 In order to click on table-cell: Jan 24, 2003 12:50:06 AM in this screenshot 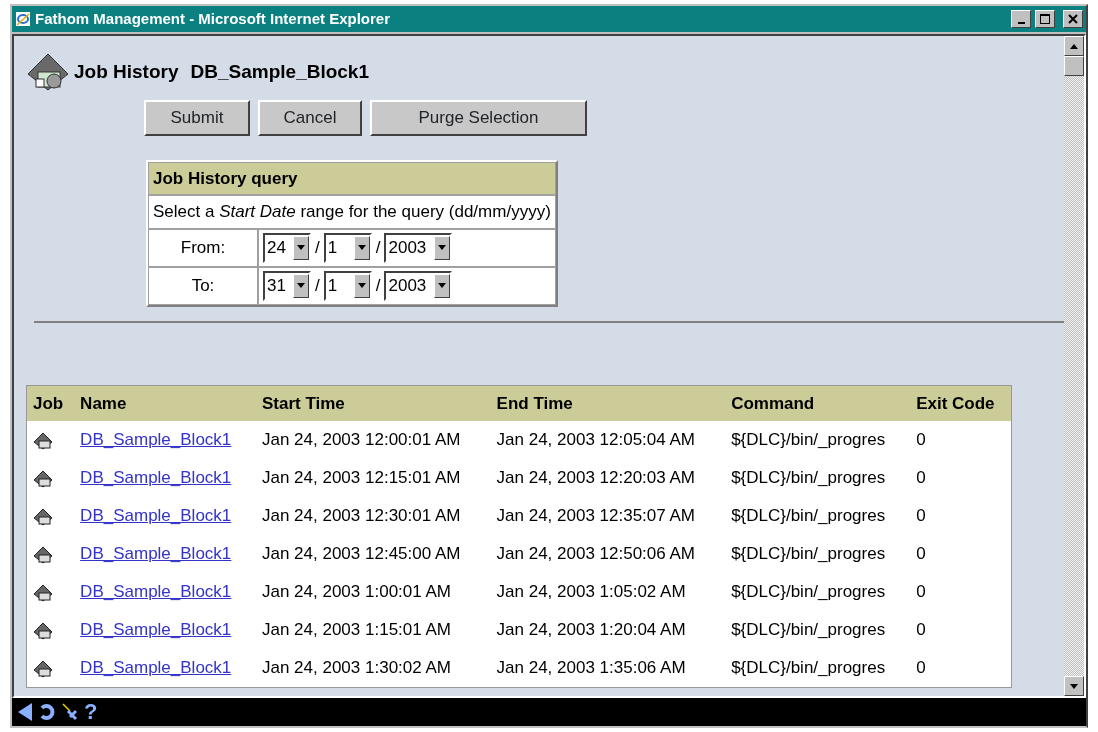, I will do `click(608, 554)`.